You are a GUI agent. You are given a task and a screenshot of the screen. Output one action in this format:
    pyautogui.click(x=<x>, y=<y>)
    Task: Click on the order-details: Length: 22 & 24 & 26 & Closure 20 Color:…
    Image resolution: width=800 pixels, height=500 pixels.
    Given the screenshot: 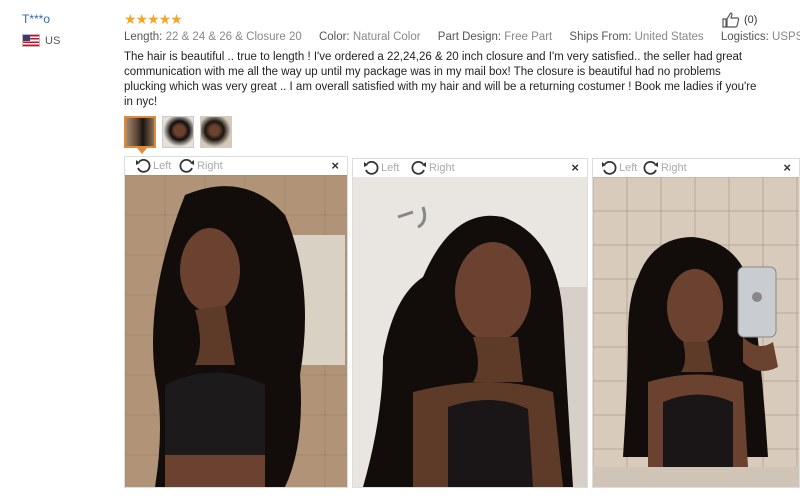 What is the action you would take?
    pyautogui.click(x=462, y=37)
    